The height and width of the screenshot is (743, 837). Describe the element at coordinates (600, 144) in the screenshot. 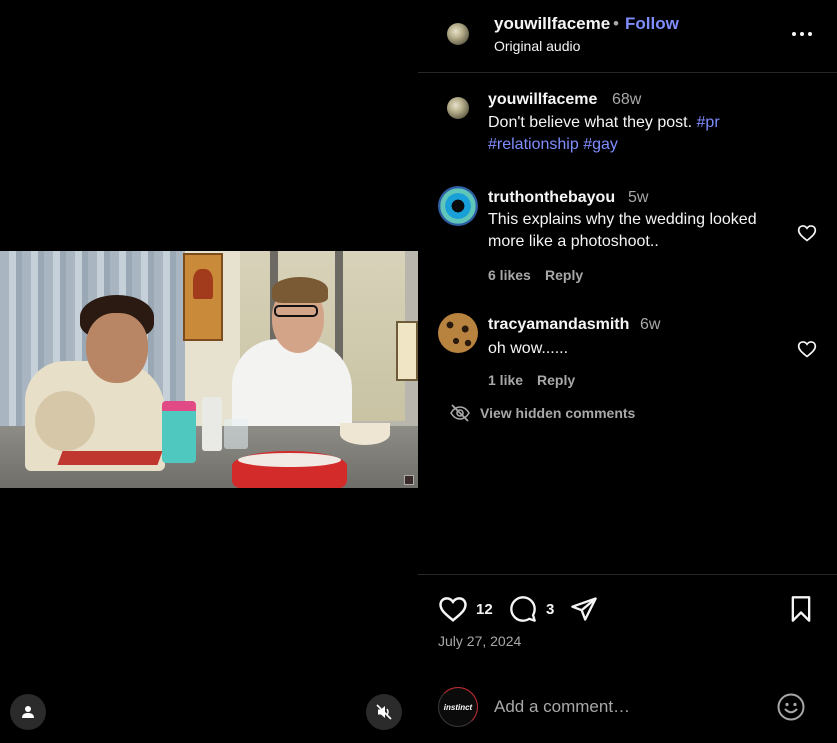

I see `hashtag-link: #gay` at that location.